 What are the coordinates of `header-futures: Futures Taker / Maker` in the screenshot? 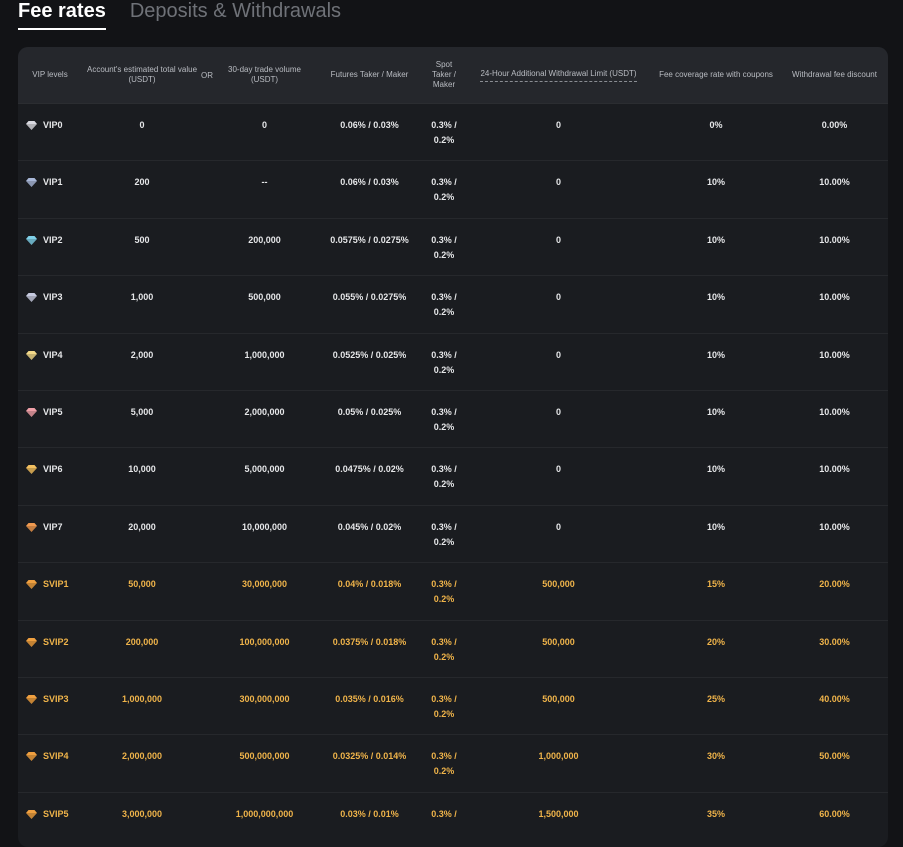 It's located at (369, 74).